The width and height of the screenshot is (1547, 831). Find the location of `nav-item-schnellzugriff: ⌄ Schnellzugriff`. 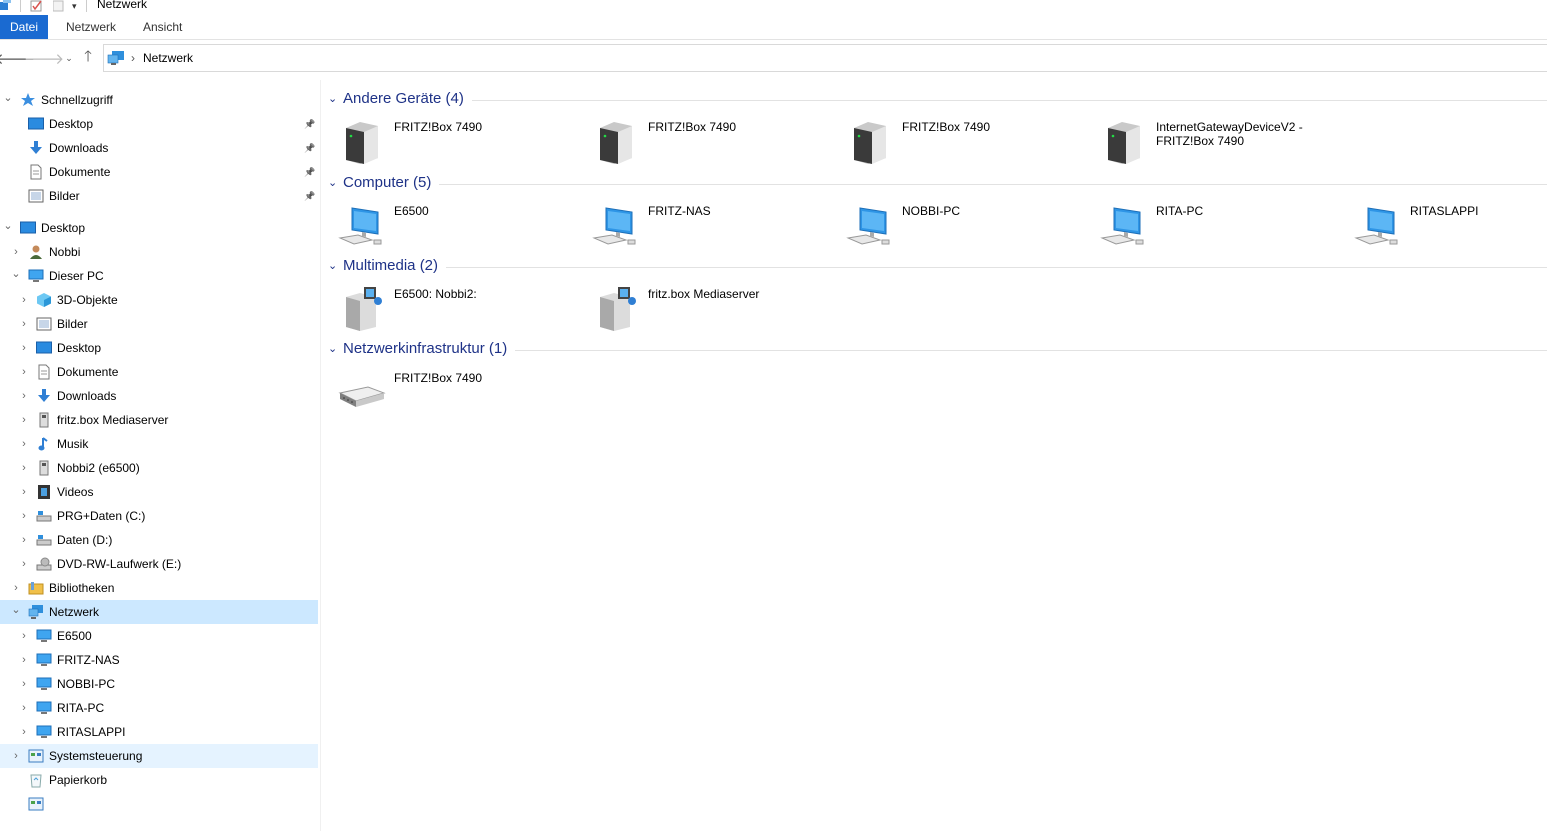

nav-item-schnellzugriff: ⌄ Schnellzugriff is located at coordinates (159, 100).